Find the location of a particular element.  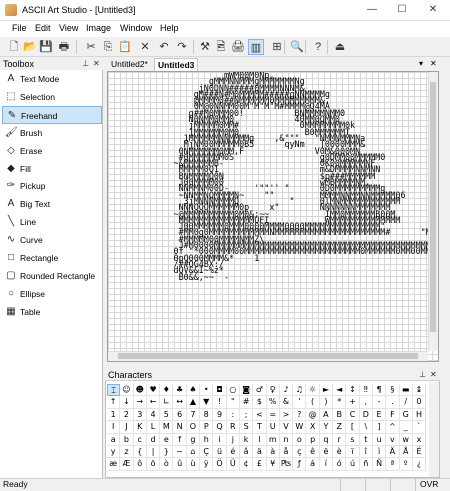

character-cell: ë is located at coordinates (326, 452).